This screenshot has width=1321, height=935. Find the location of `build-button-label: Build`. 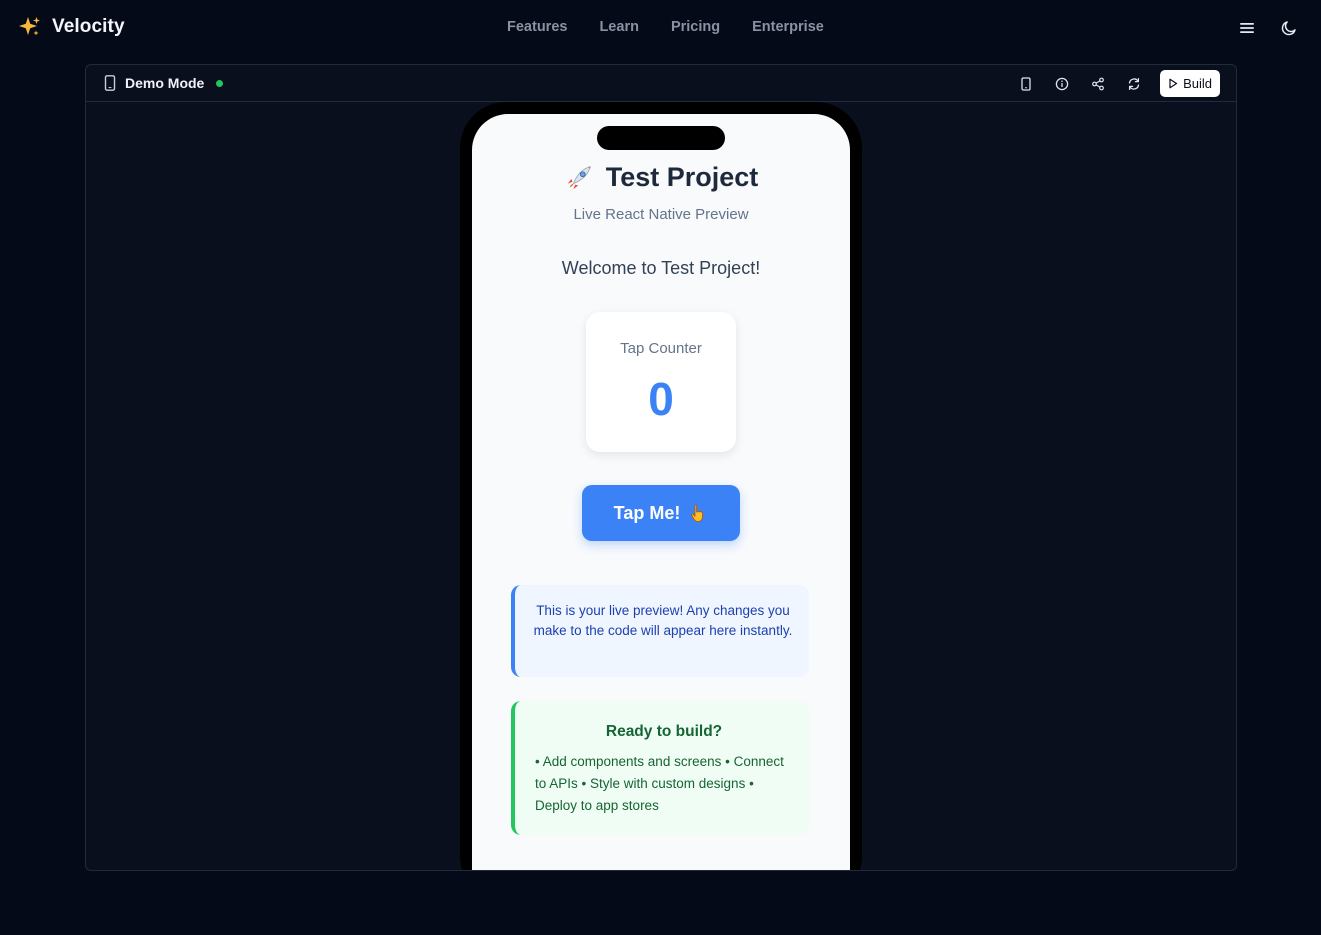

build-button-label: Build is located at coordinates (1197, 83).